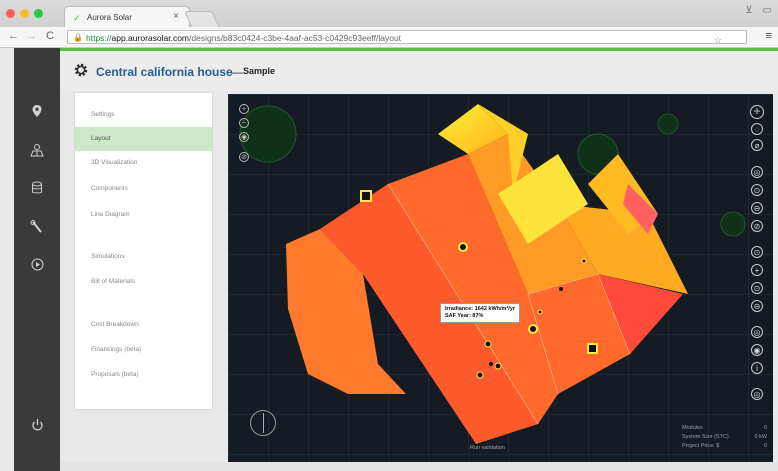 This screenshot has width=778, height=471. I want to click on nav-item-line-diagram: Line Diagram, so click(143, 215).